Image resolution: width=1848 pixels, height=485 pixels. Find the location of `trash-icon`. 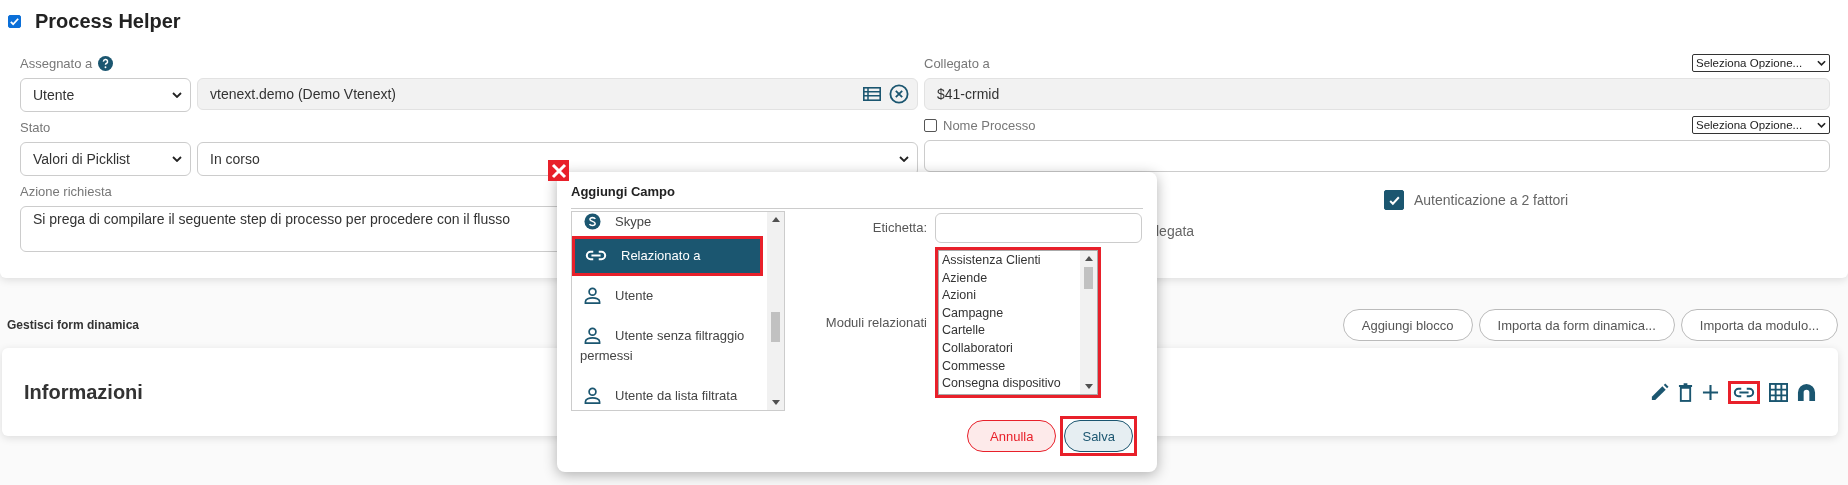

trash-icon is located at coordinates (1685, 392).